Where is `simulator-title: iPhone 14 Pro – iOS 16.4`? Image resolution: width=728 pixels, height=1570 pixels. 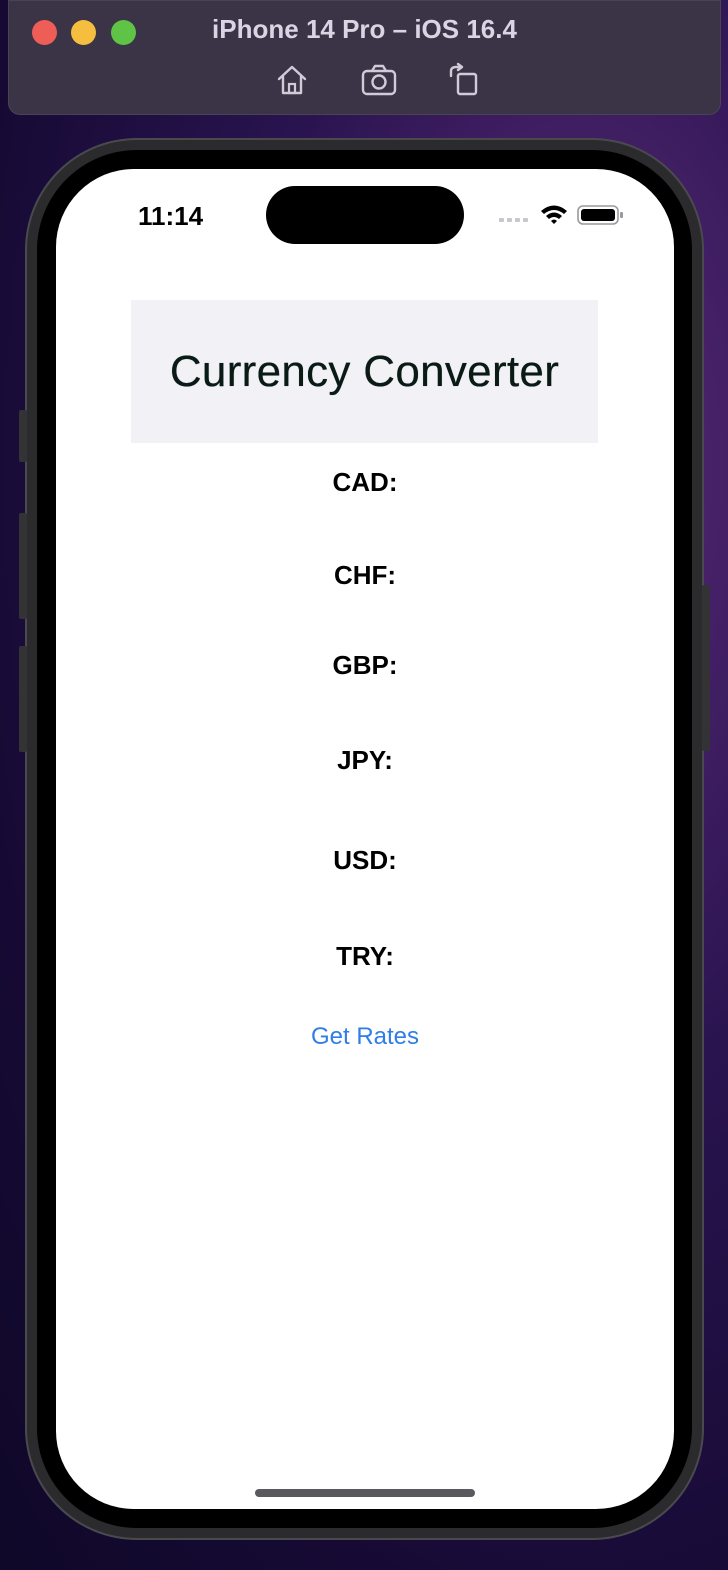
simulator-title: iPhone 14 Pro – iOS 16.4 is located at coordinates (364, 29).